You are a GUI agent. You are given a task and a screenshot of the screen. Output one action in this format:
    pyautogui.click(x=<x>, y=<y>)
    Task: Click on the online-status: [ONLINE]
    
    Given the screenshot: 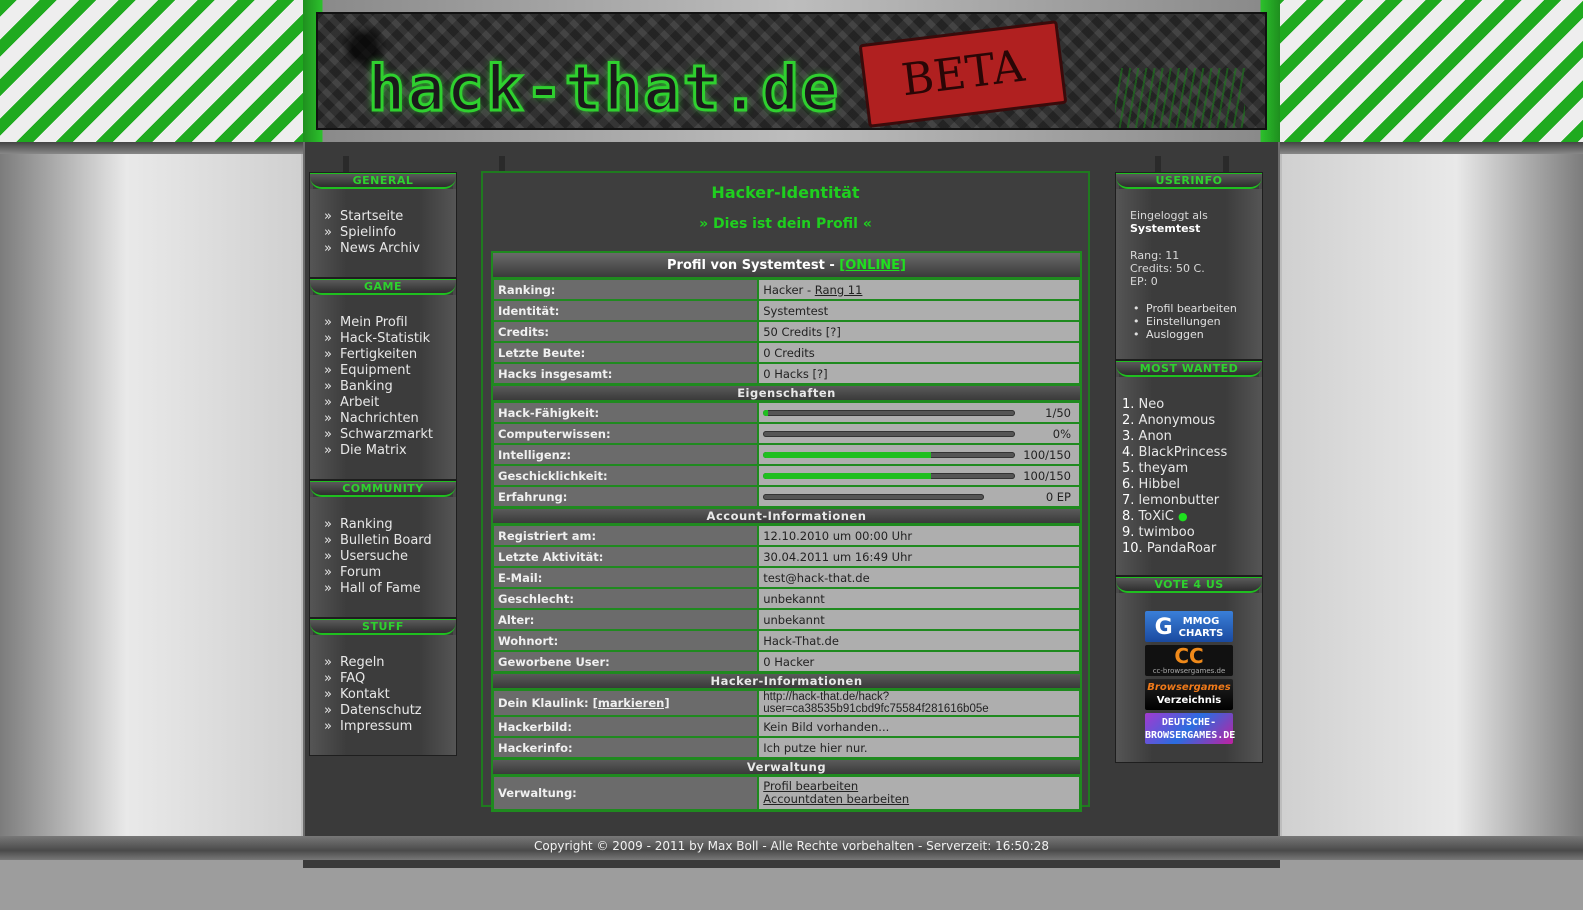 What is the action you would take?
    pyautogui.click(x=872, y=265)
    